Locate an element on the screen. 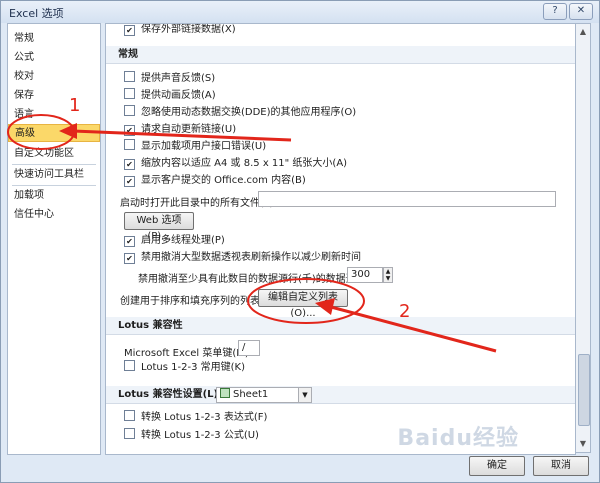 Image resolution: width=600 pixels, height=483 pixels. option-lotus-formula-eval: 转换 Lotus 1-2-3 表达式(F) is located at coordinates (195, 417).